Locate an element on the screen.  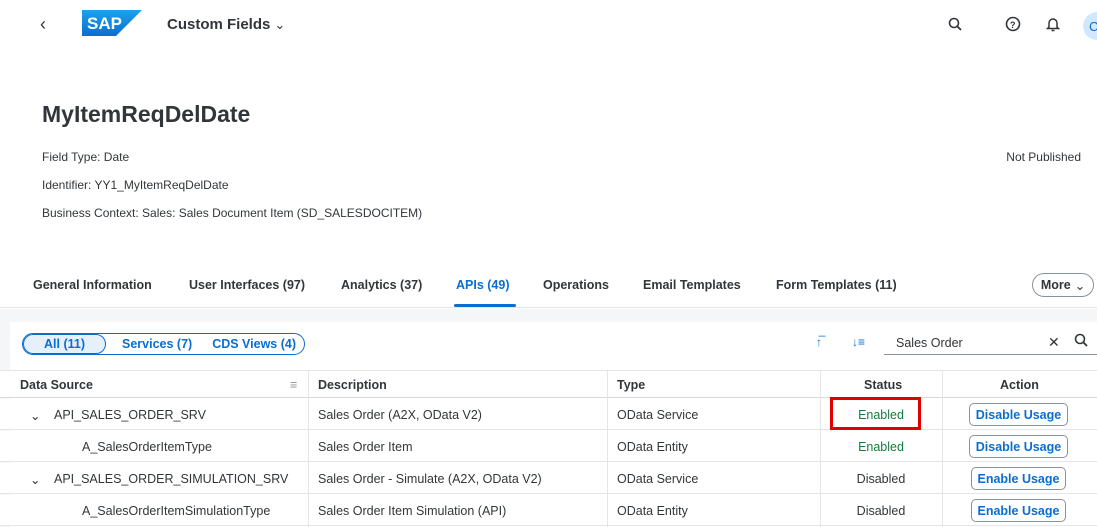
more-label: More is located at coordinates (1055, 285).